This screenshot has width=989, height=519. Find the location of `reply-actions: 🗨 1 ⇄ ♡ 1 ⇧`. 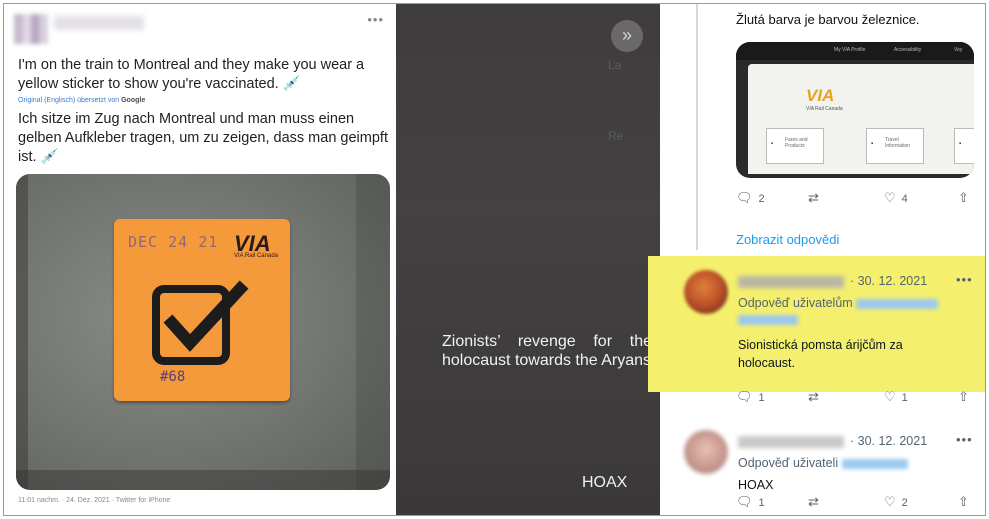

reply-actions: 🗨 1 ⇄ ♡ 1 ⇧ is located at coordinates (856, 397).